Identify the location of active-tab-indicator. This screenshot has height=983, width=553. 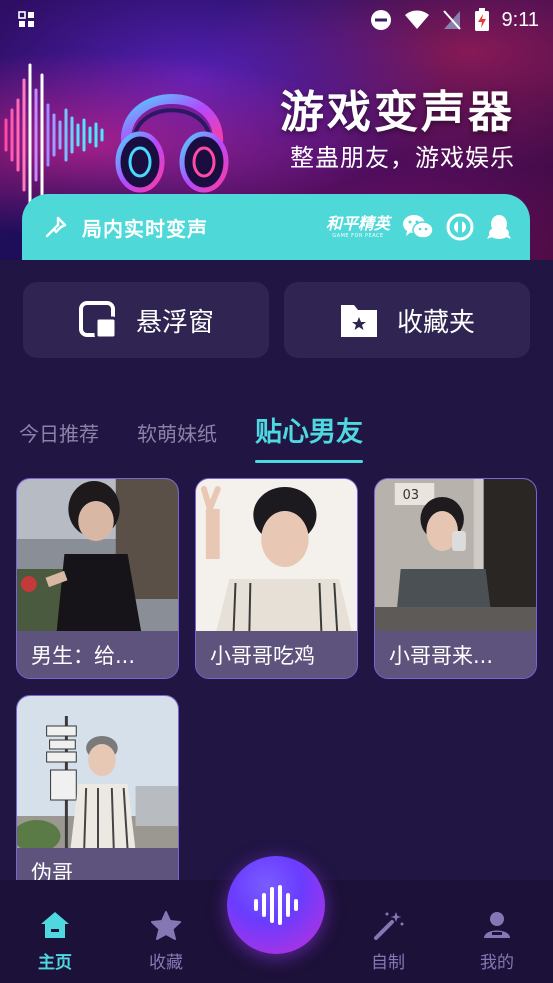
(309, 461).